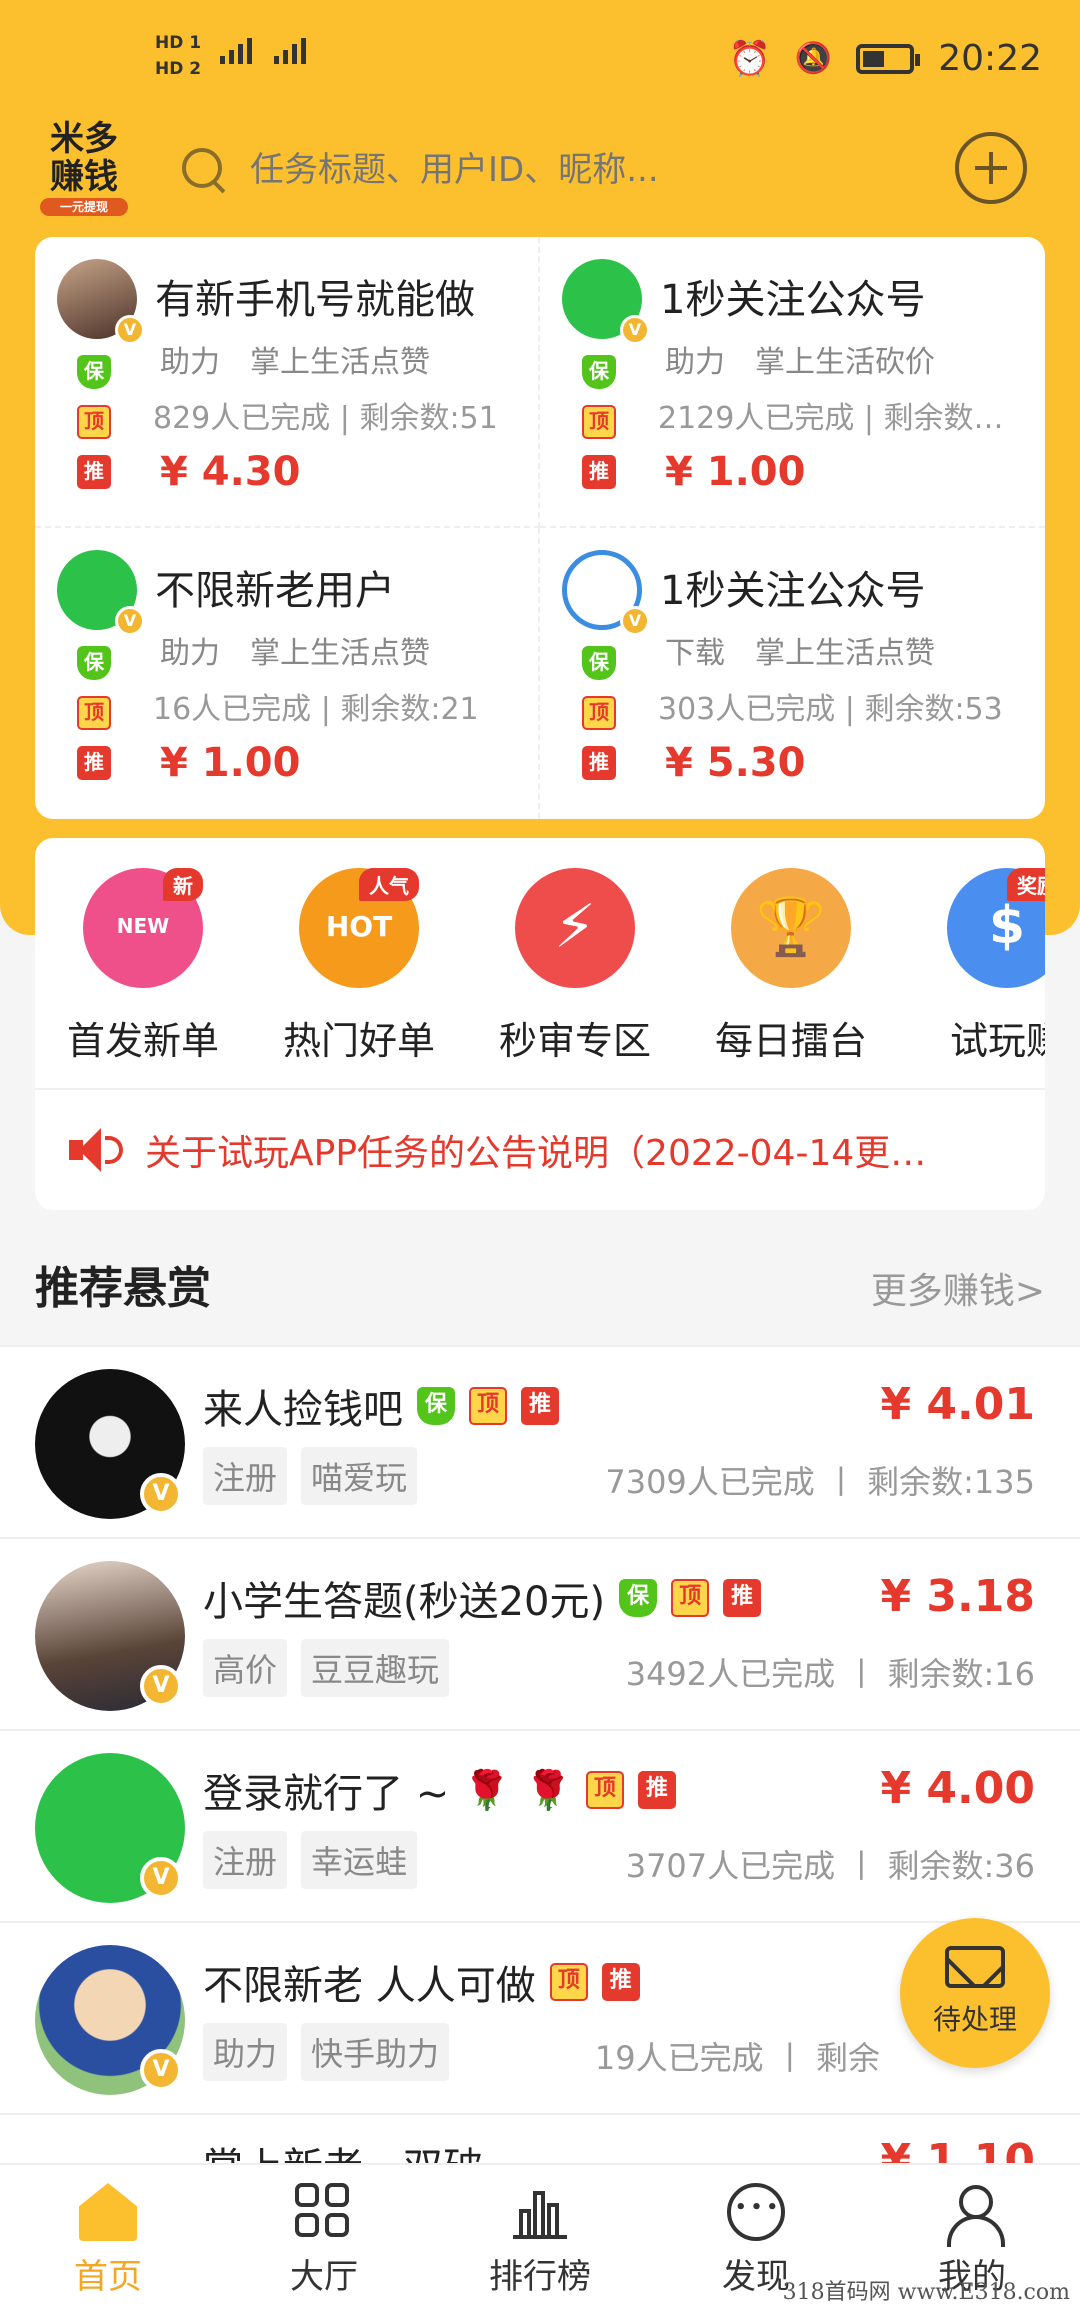  What do you see at coordinates (830, 1674) in the screenshot?
I see `reward-stats: 3492人已完成 丨 剩余数:16` at bounding box center [830, 1674].